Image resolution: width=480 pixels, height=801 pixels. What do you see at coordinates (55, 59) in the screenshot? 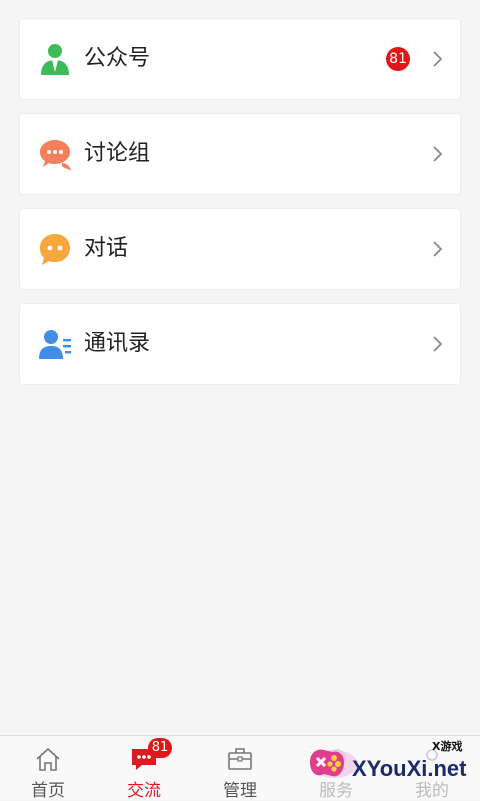
I see `official-account-icon` at bounding box center [55, 59].